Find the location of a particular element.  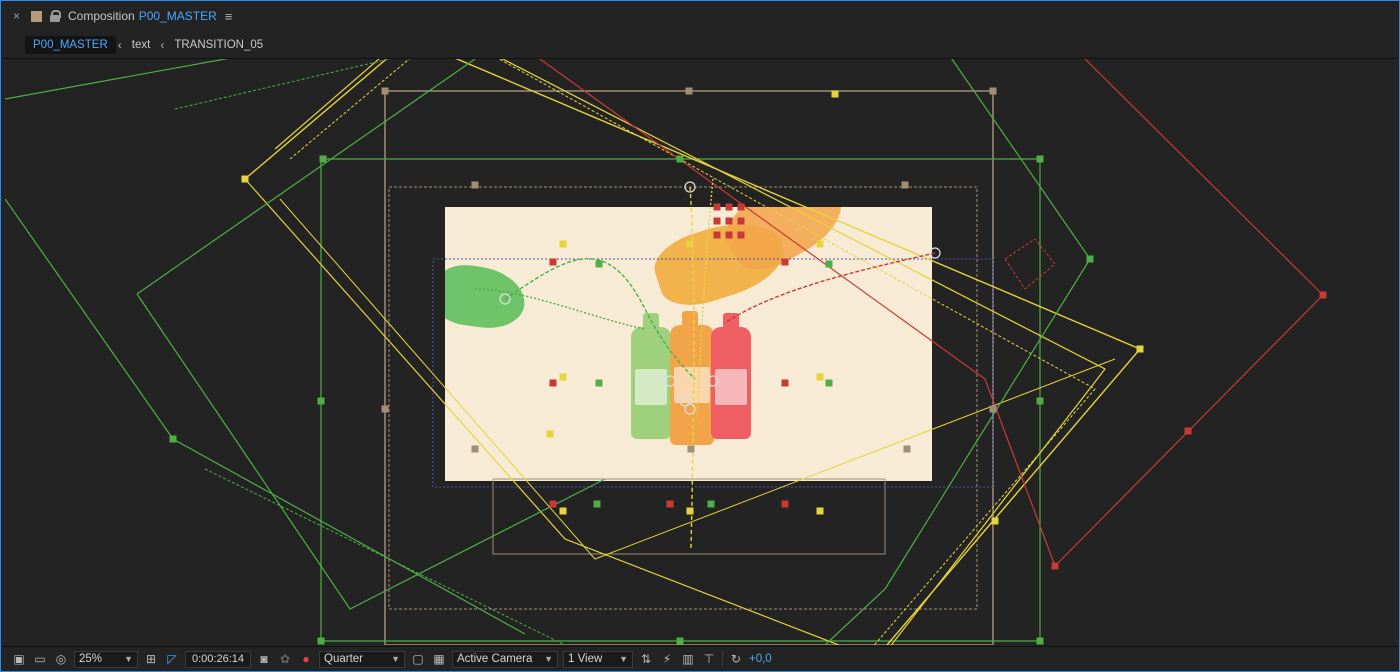

mask-visibility-icon: ◎ is located at coordinates (61, 659).